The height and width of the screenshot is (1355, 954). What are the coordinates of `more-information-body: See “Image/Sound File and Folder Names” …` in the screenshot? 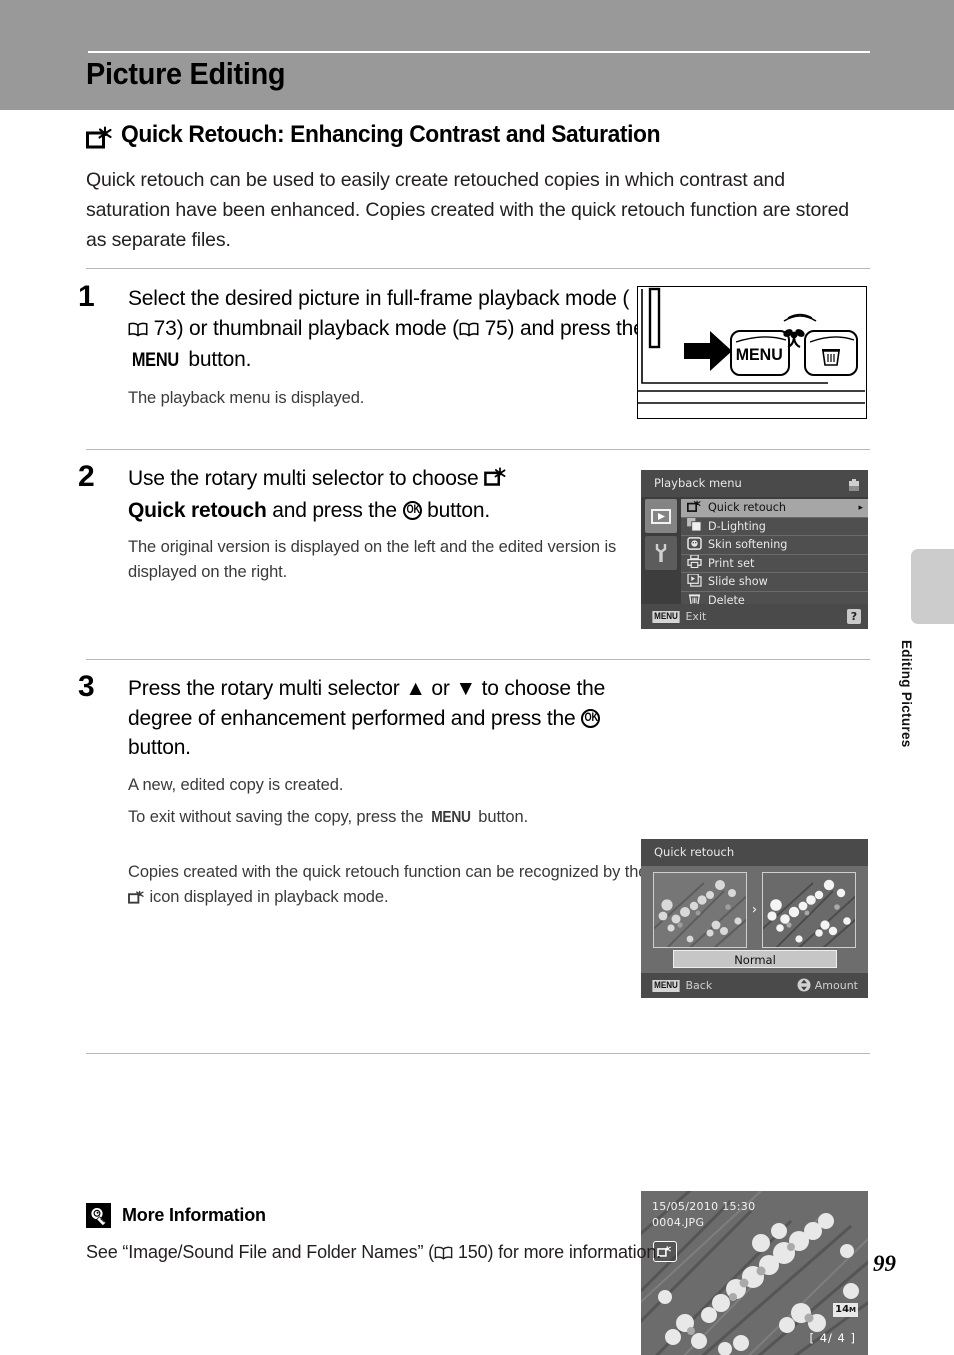 It's located at (436, 1253).